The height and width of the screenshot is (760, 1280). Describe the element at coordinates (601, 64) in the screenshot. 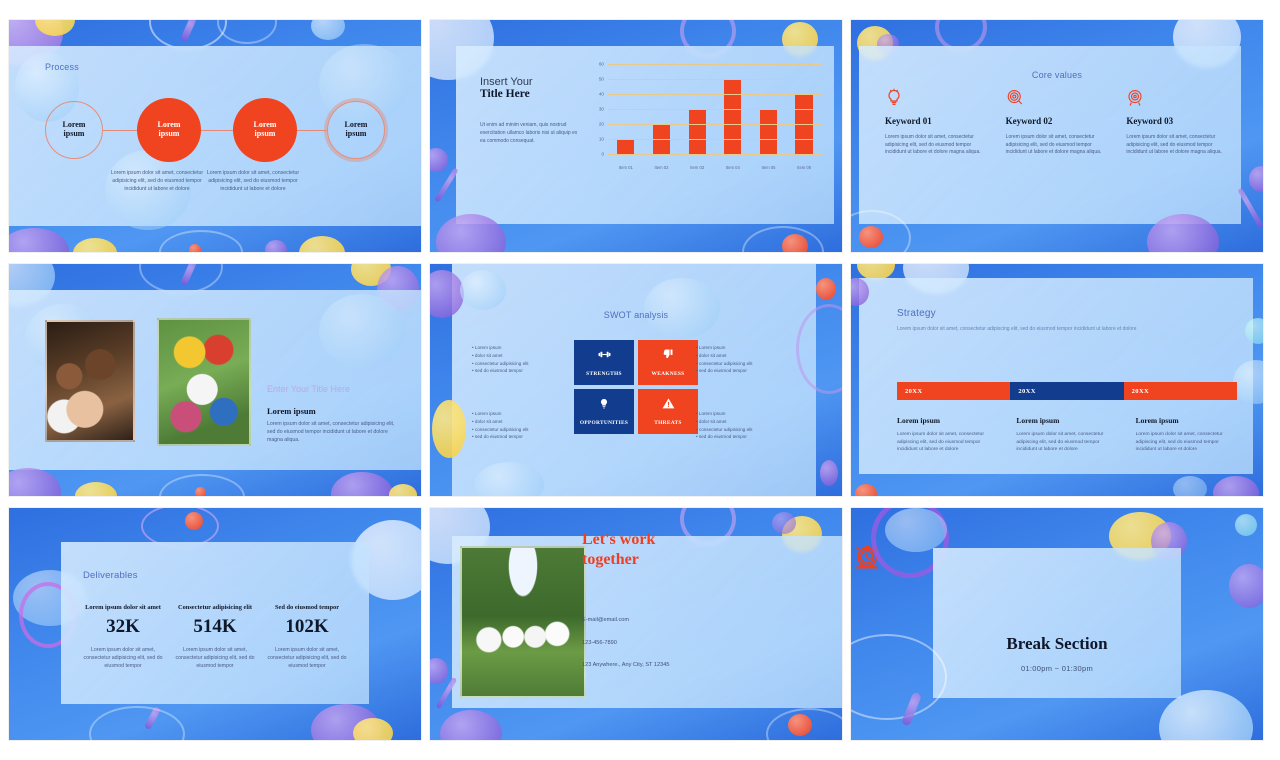

I see `y-axis-tick: 60` at that location.